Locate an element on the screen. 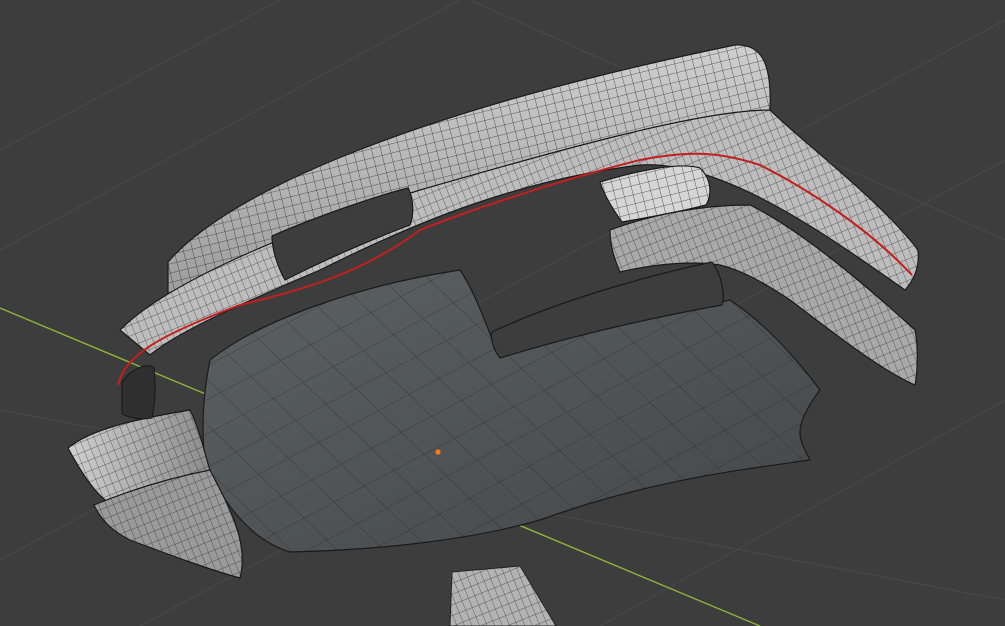 This screenshot has width=1005, height=626. left-small-window is located at coordinates (138, 392).